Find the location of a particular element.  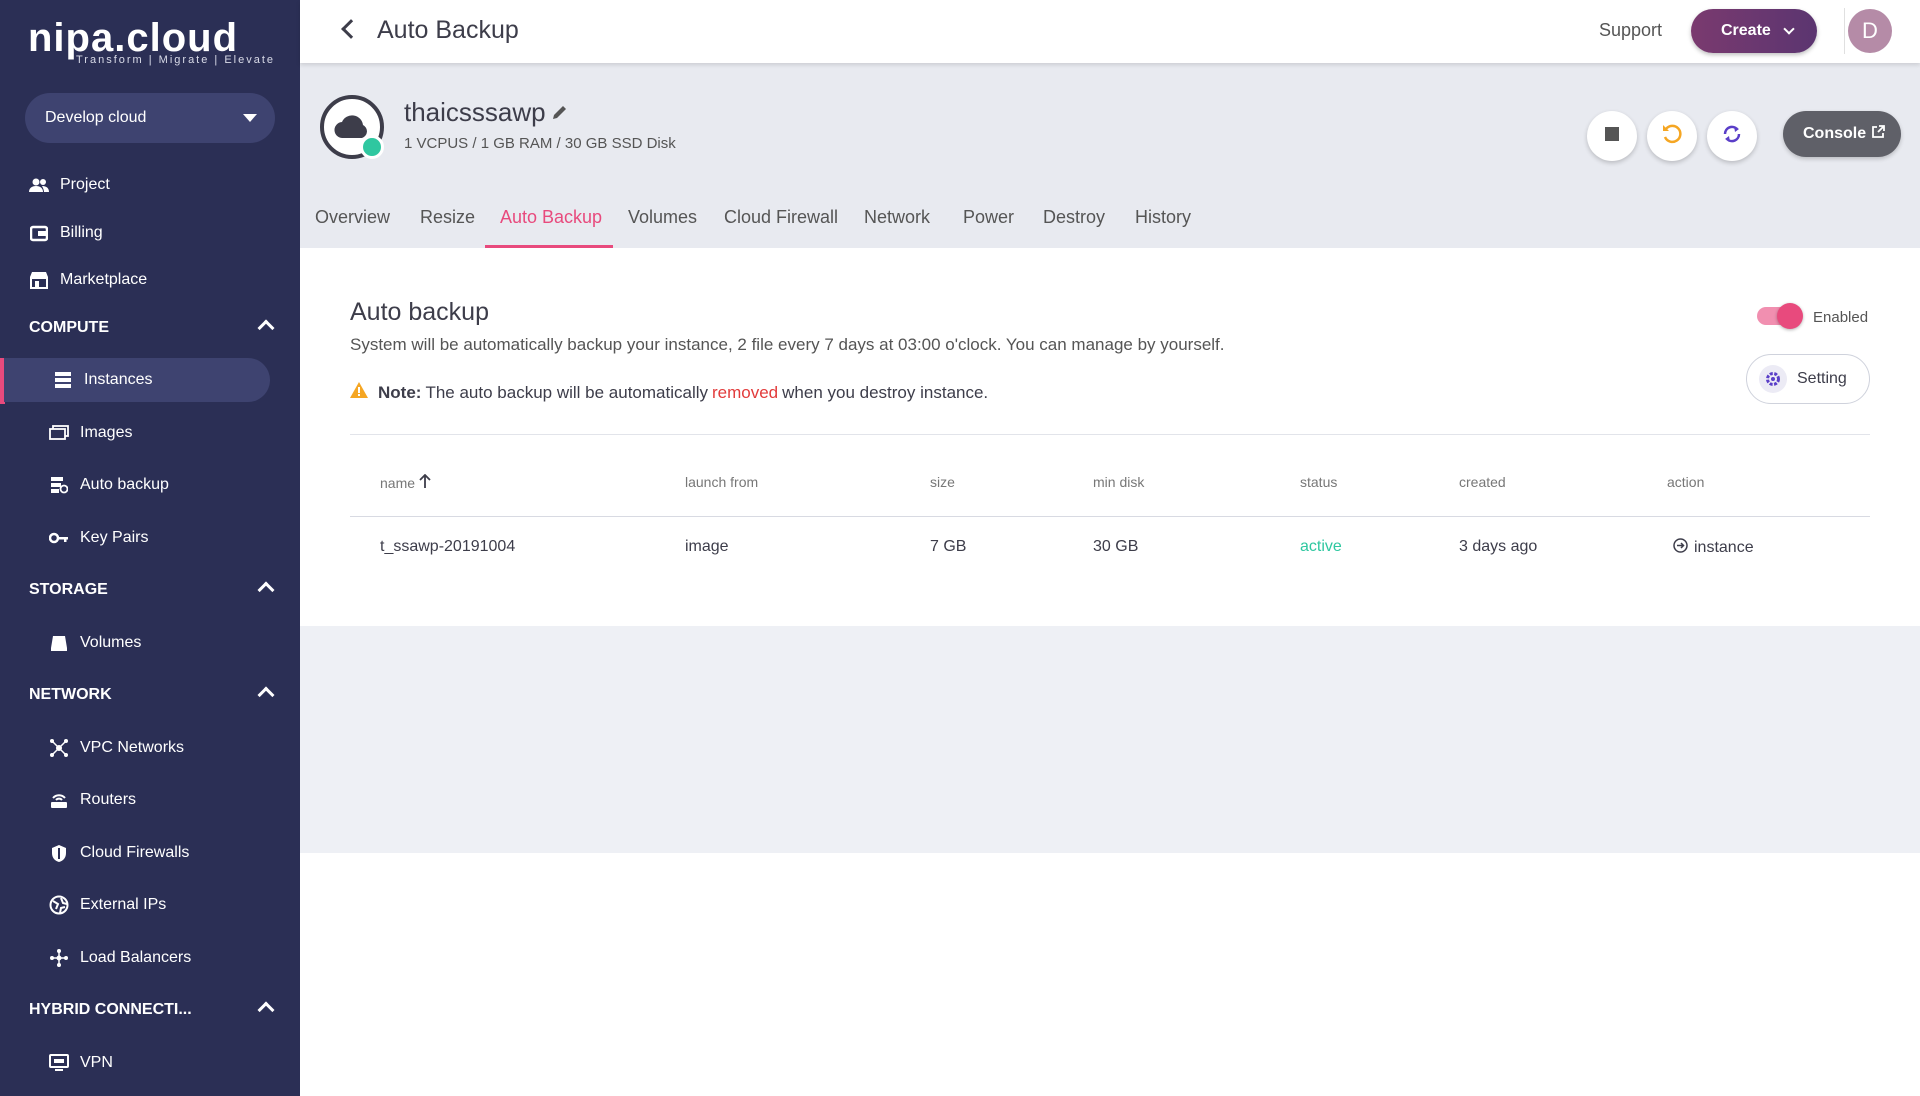

sidebar-item-label: Volumes is located at coordinates (111, 642).